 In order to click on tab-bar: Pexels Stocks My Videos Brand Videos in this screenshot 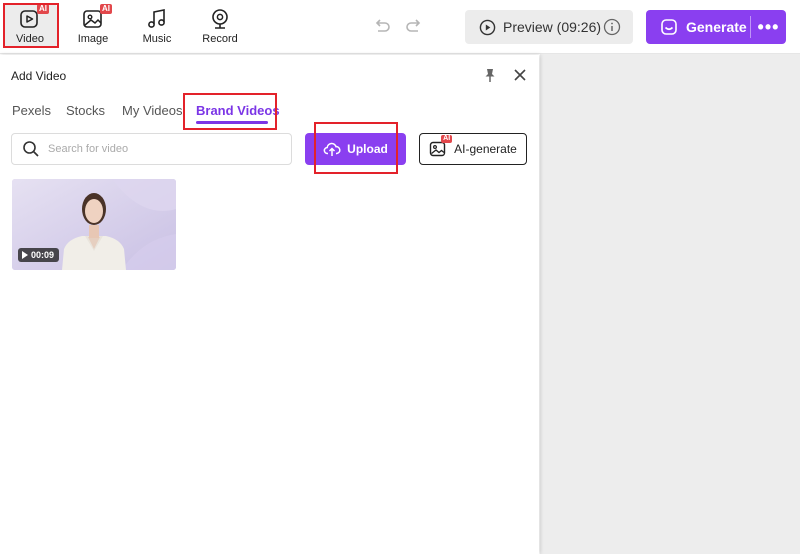, I will do `click(269, 114)`.